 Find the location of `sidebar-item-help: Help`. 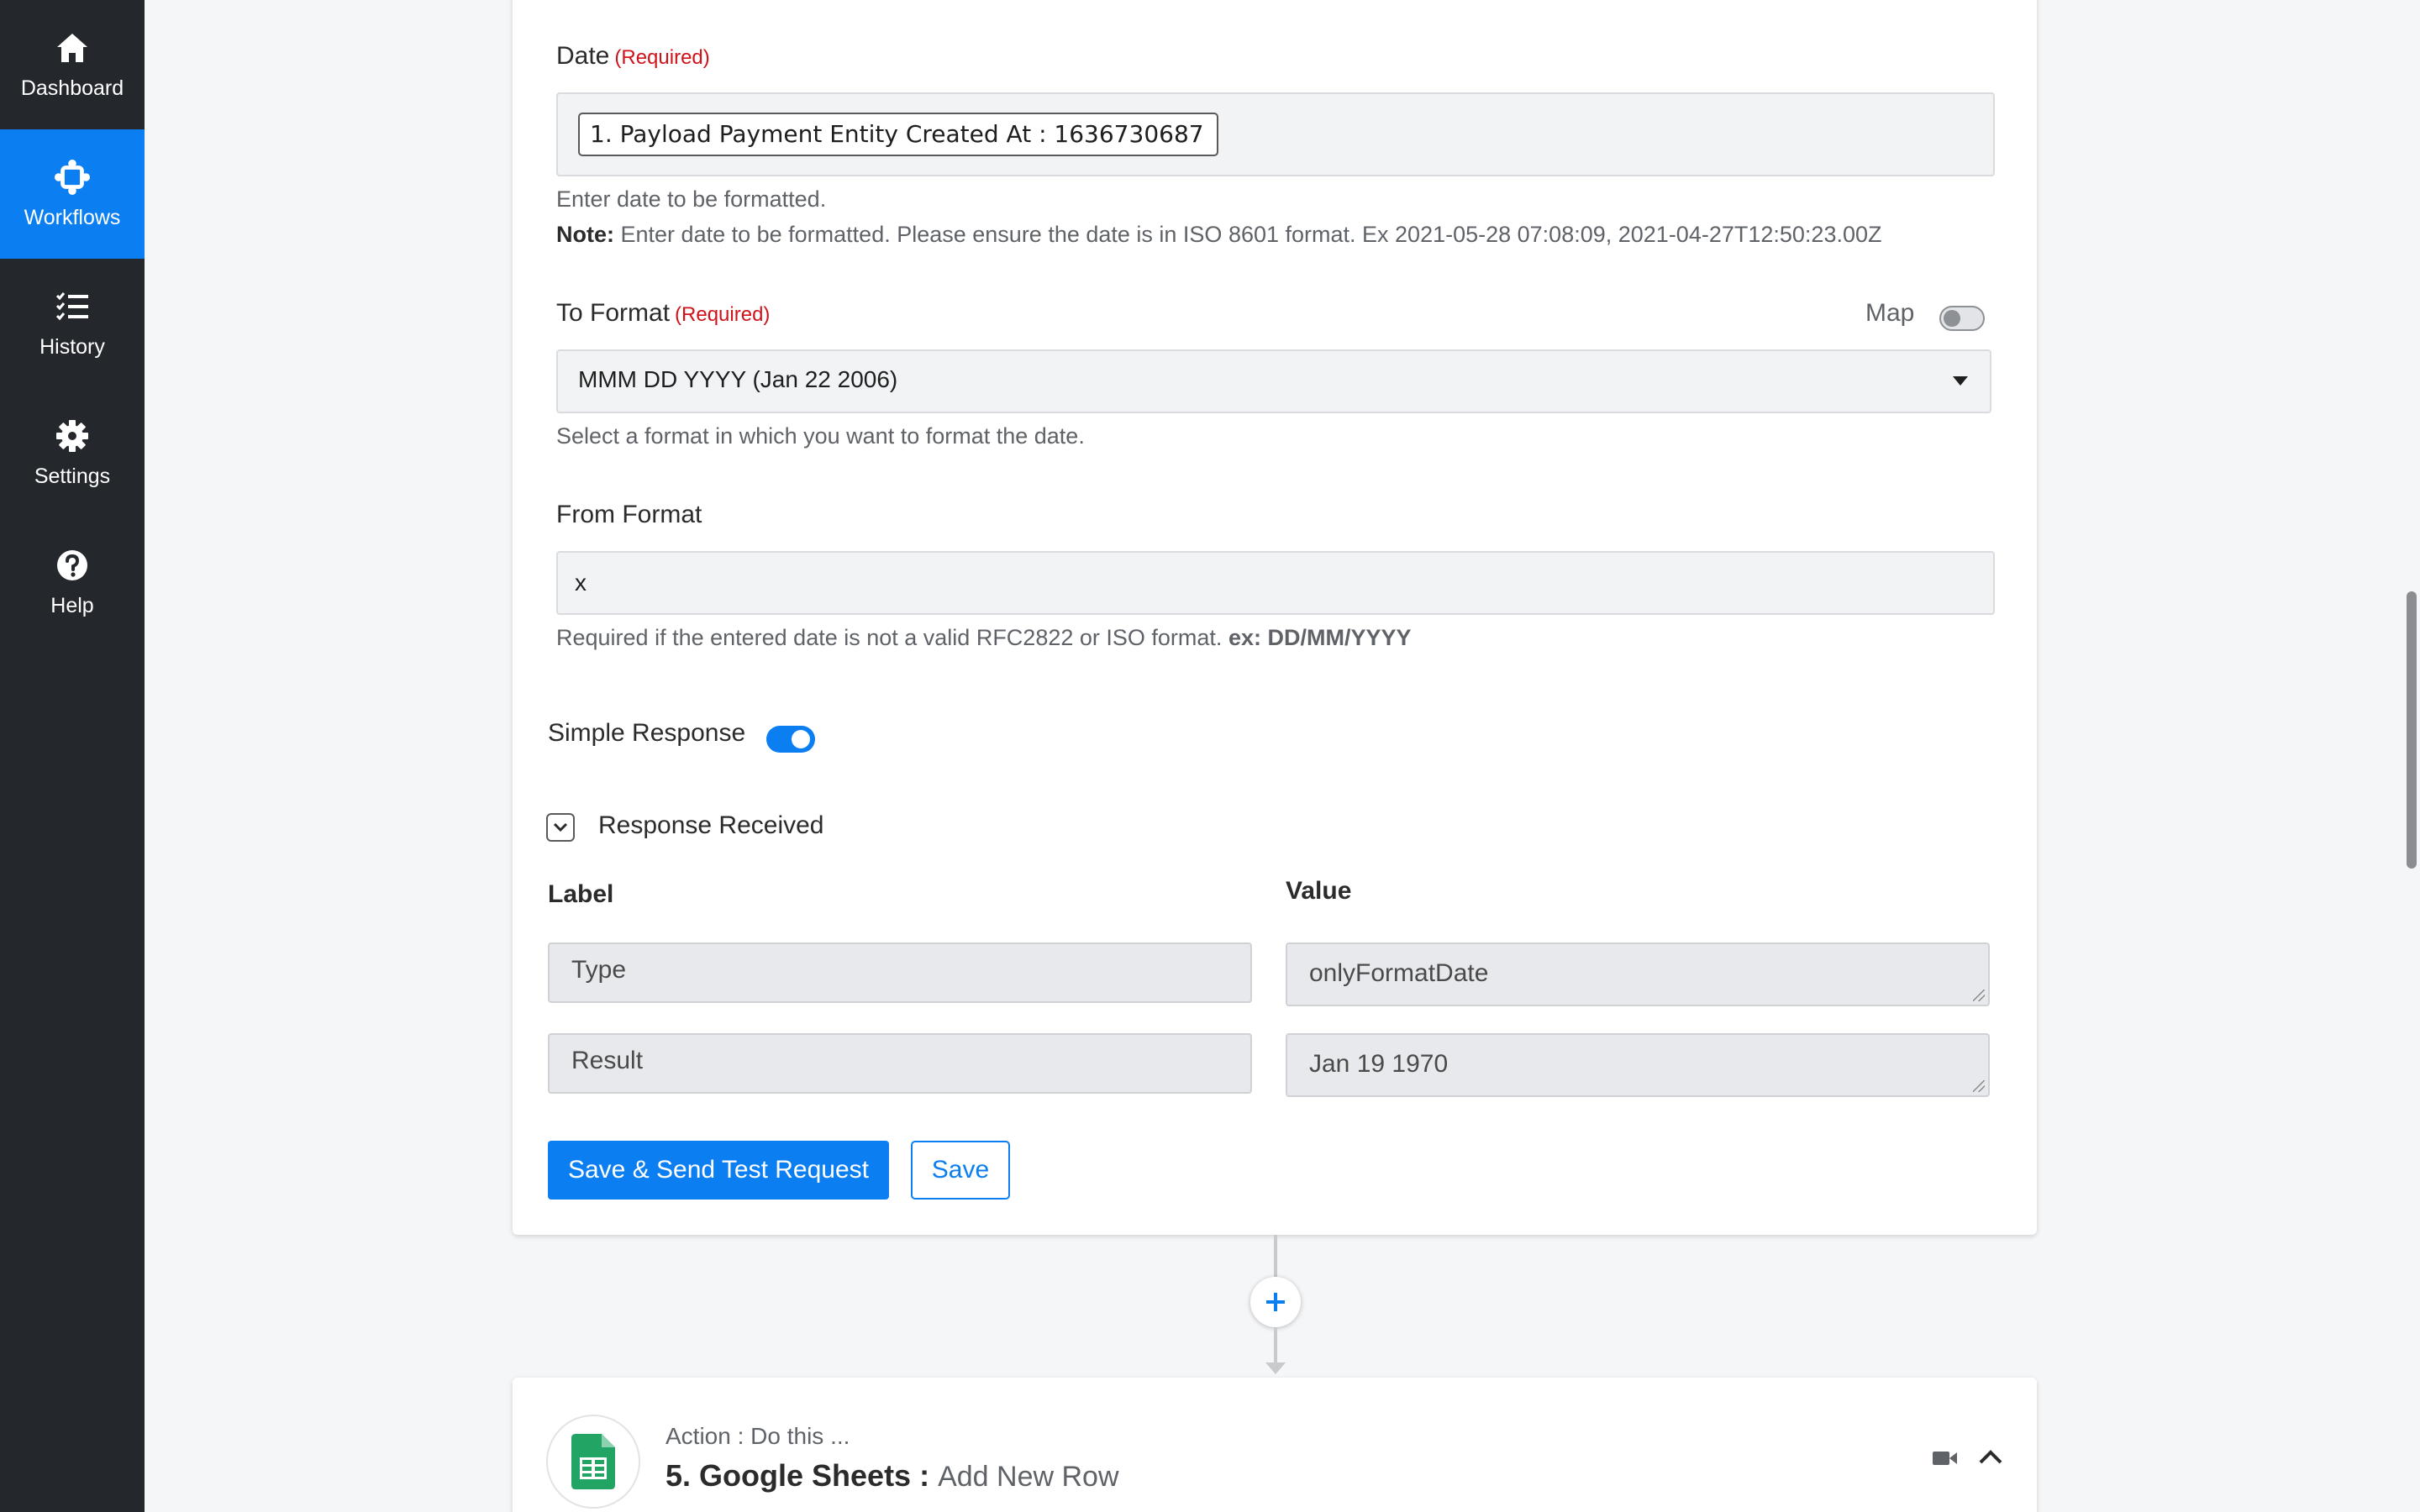

sidebar-item-help: Help is located at coordinates (73, 582).